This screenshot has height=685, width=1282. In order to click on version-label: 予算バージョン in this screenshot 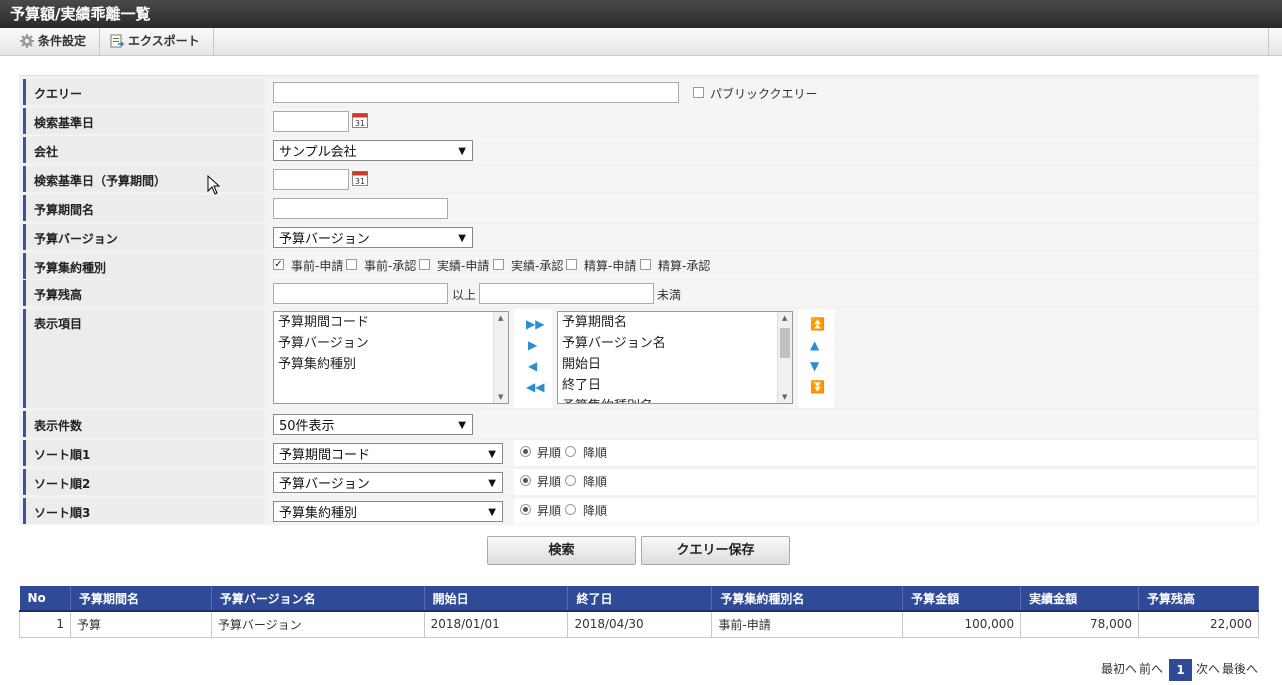, I will do `click(143, 237)`.